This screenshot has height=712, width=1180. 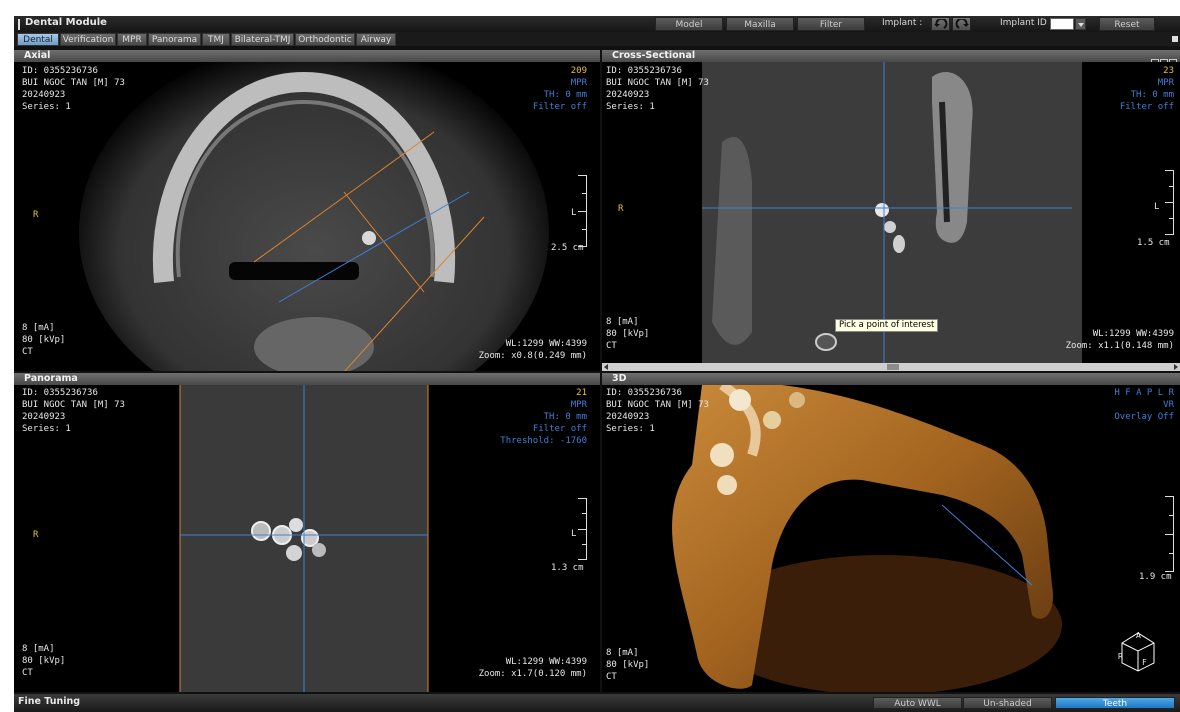 I want to click on zoom-level: Zoom: x1.7(0.120 mm), so click(x=532, y=674).